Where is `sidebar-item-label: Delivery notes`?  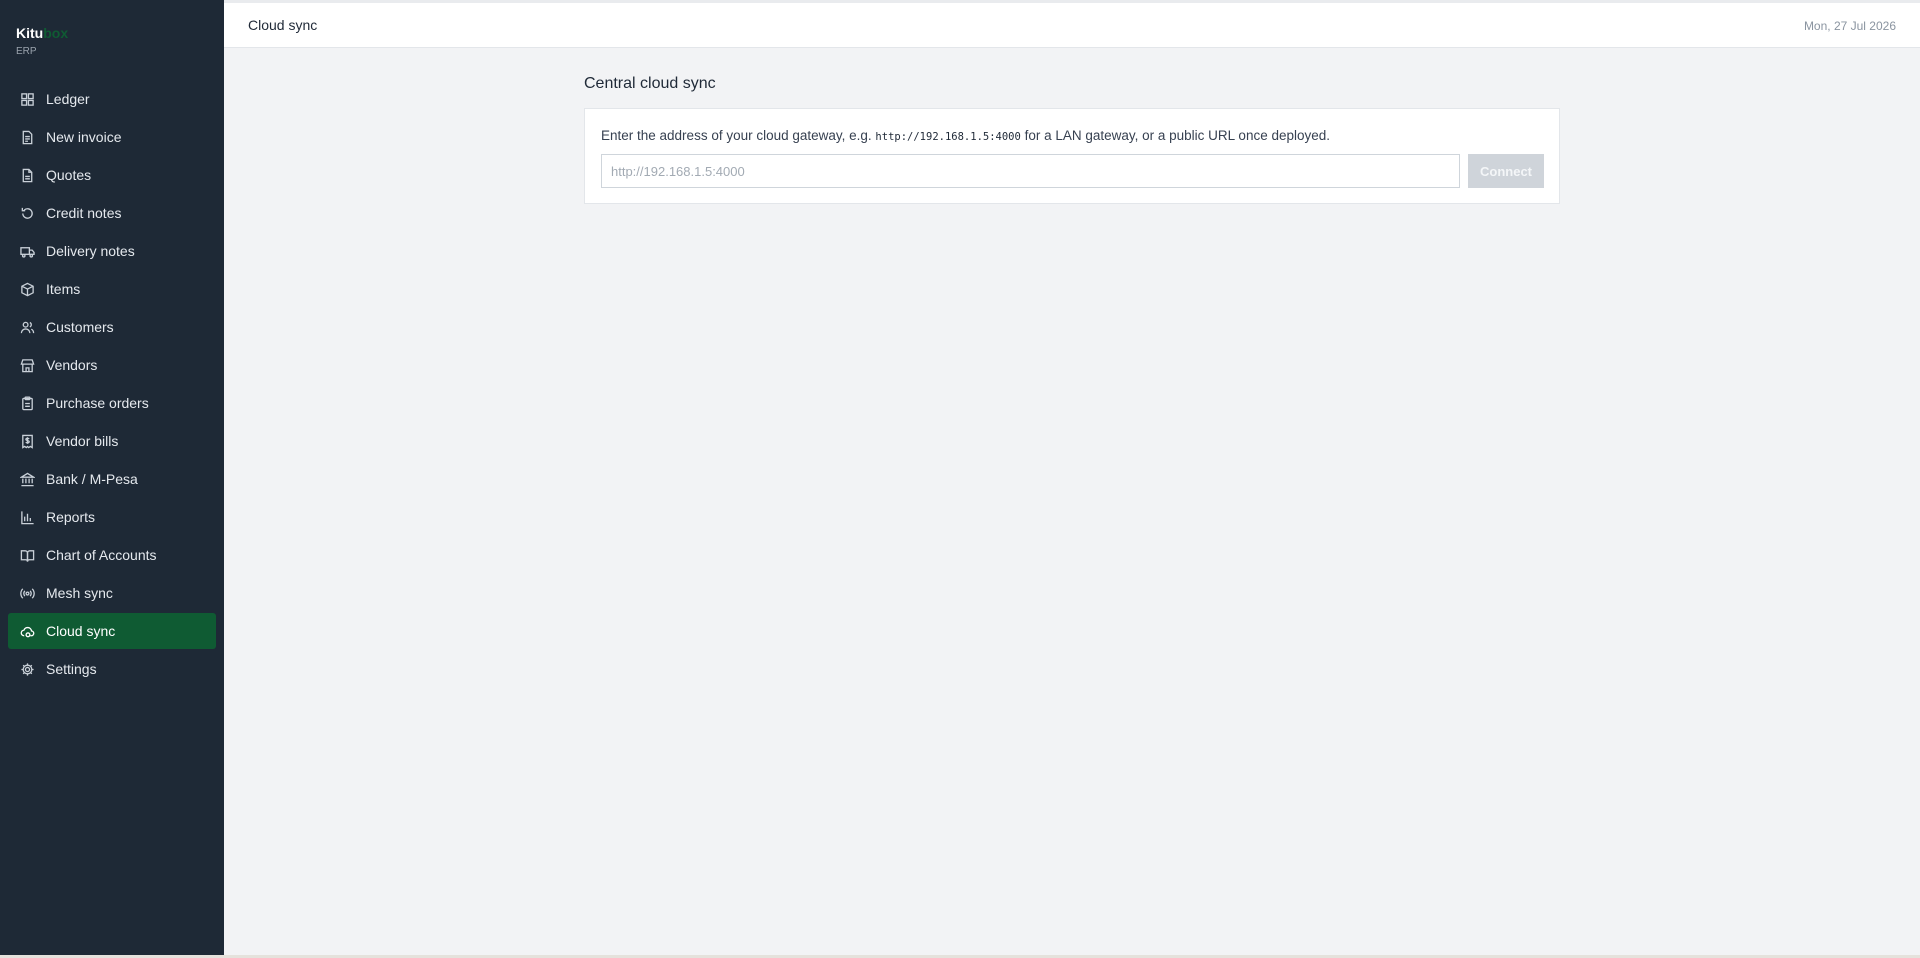
sidebar-item-label: Delivery notes is located at coordinates (90, 251).